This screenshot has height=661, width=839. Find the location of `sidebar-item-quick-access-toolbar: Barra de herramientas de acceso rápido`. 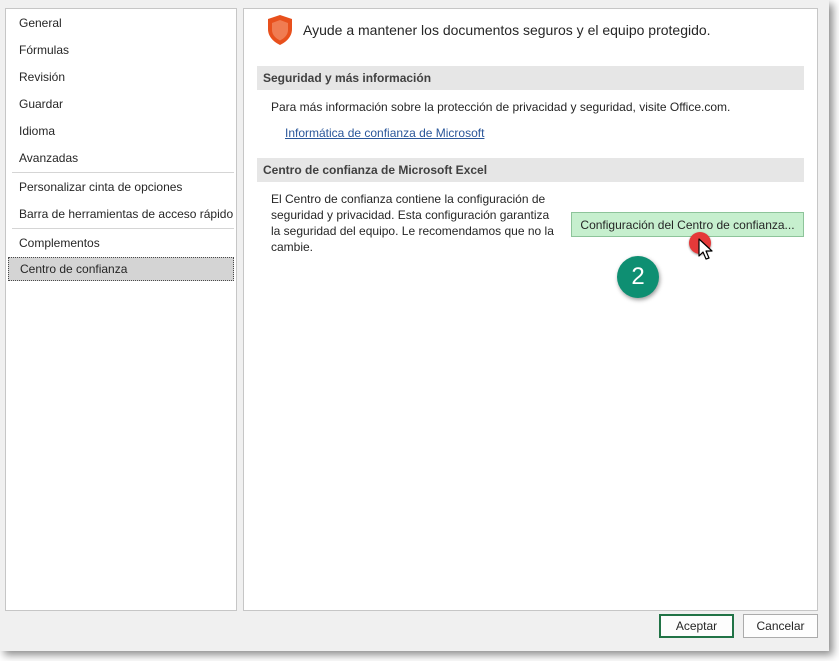

sidebar-item-quick-access-toolbar: Barra de herramientas de acceso rápido is located at coordinates (121, 214).